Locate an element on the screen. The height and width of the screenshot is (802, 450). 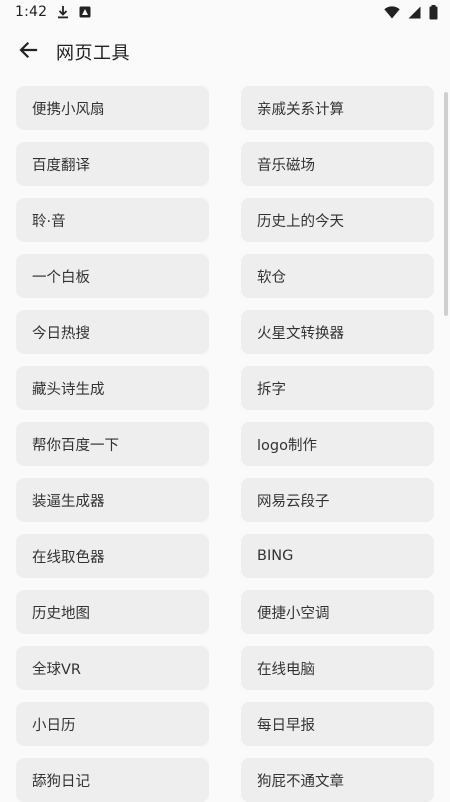
tool-item: 拆字 is located at coordinates (337, 388).